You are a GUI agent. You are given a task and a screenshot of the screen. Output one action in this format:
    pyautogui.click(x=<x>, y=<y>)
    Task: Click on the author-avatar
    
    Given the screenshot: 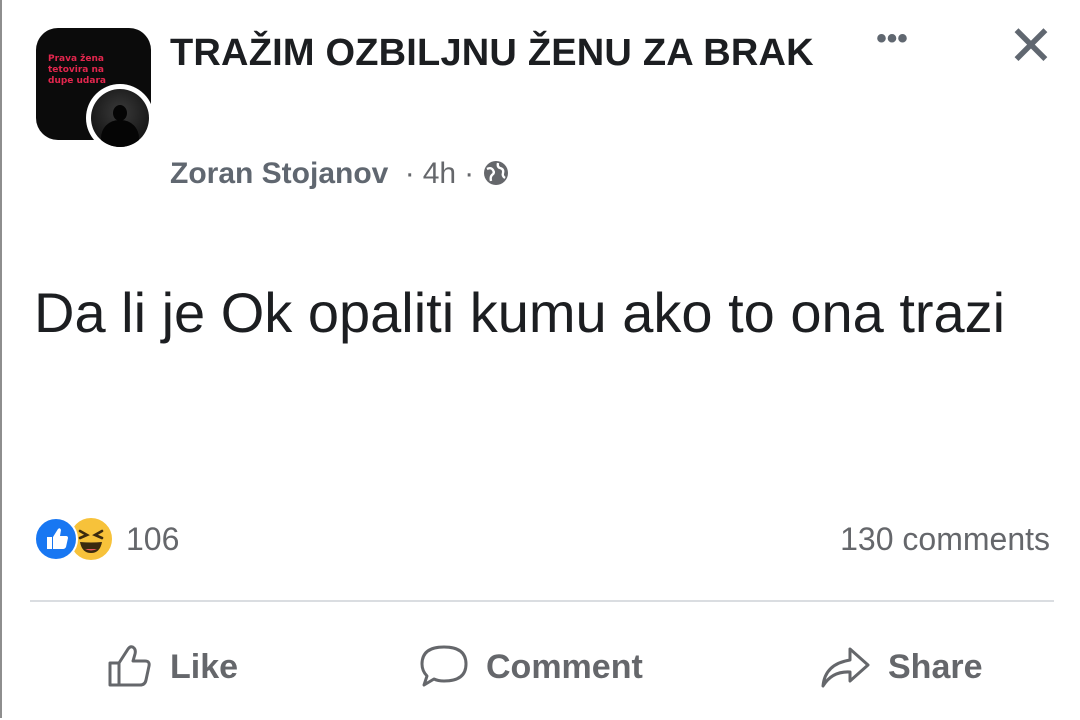 What is the action you would take?
    pyautogui.click(x=120, y=118)
    